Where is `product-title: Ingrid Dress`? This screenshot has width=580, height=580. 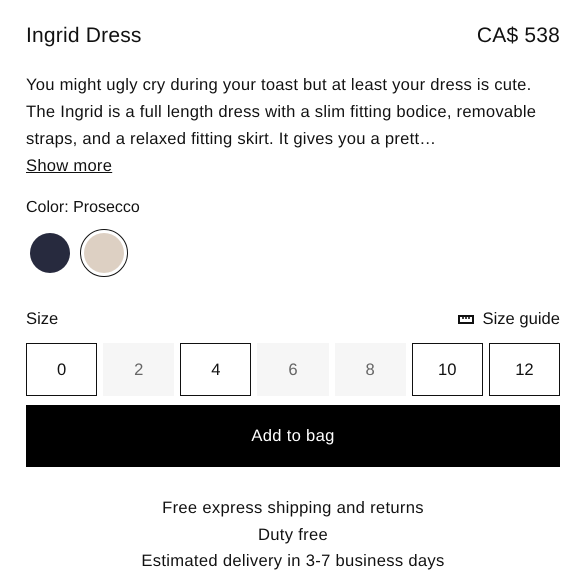 product-title: Ingrid Dress is located at coordinates (84, 36).